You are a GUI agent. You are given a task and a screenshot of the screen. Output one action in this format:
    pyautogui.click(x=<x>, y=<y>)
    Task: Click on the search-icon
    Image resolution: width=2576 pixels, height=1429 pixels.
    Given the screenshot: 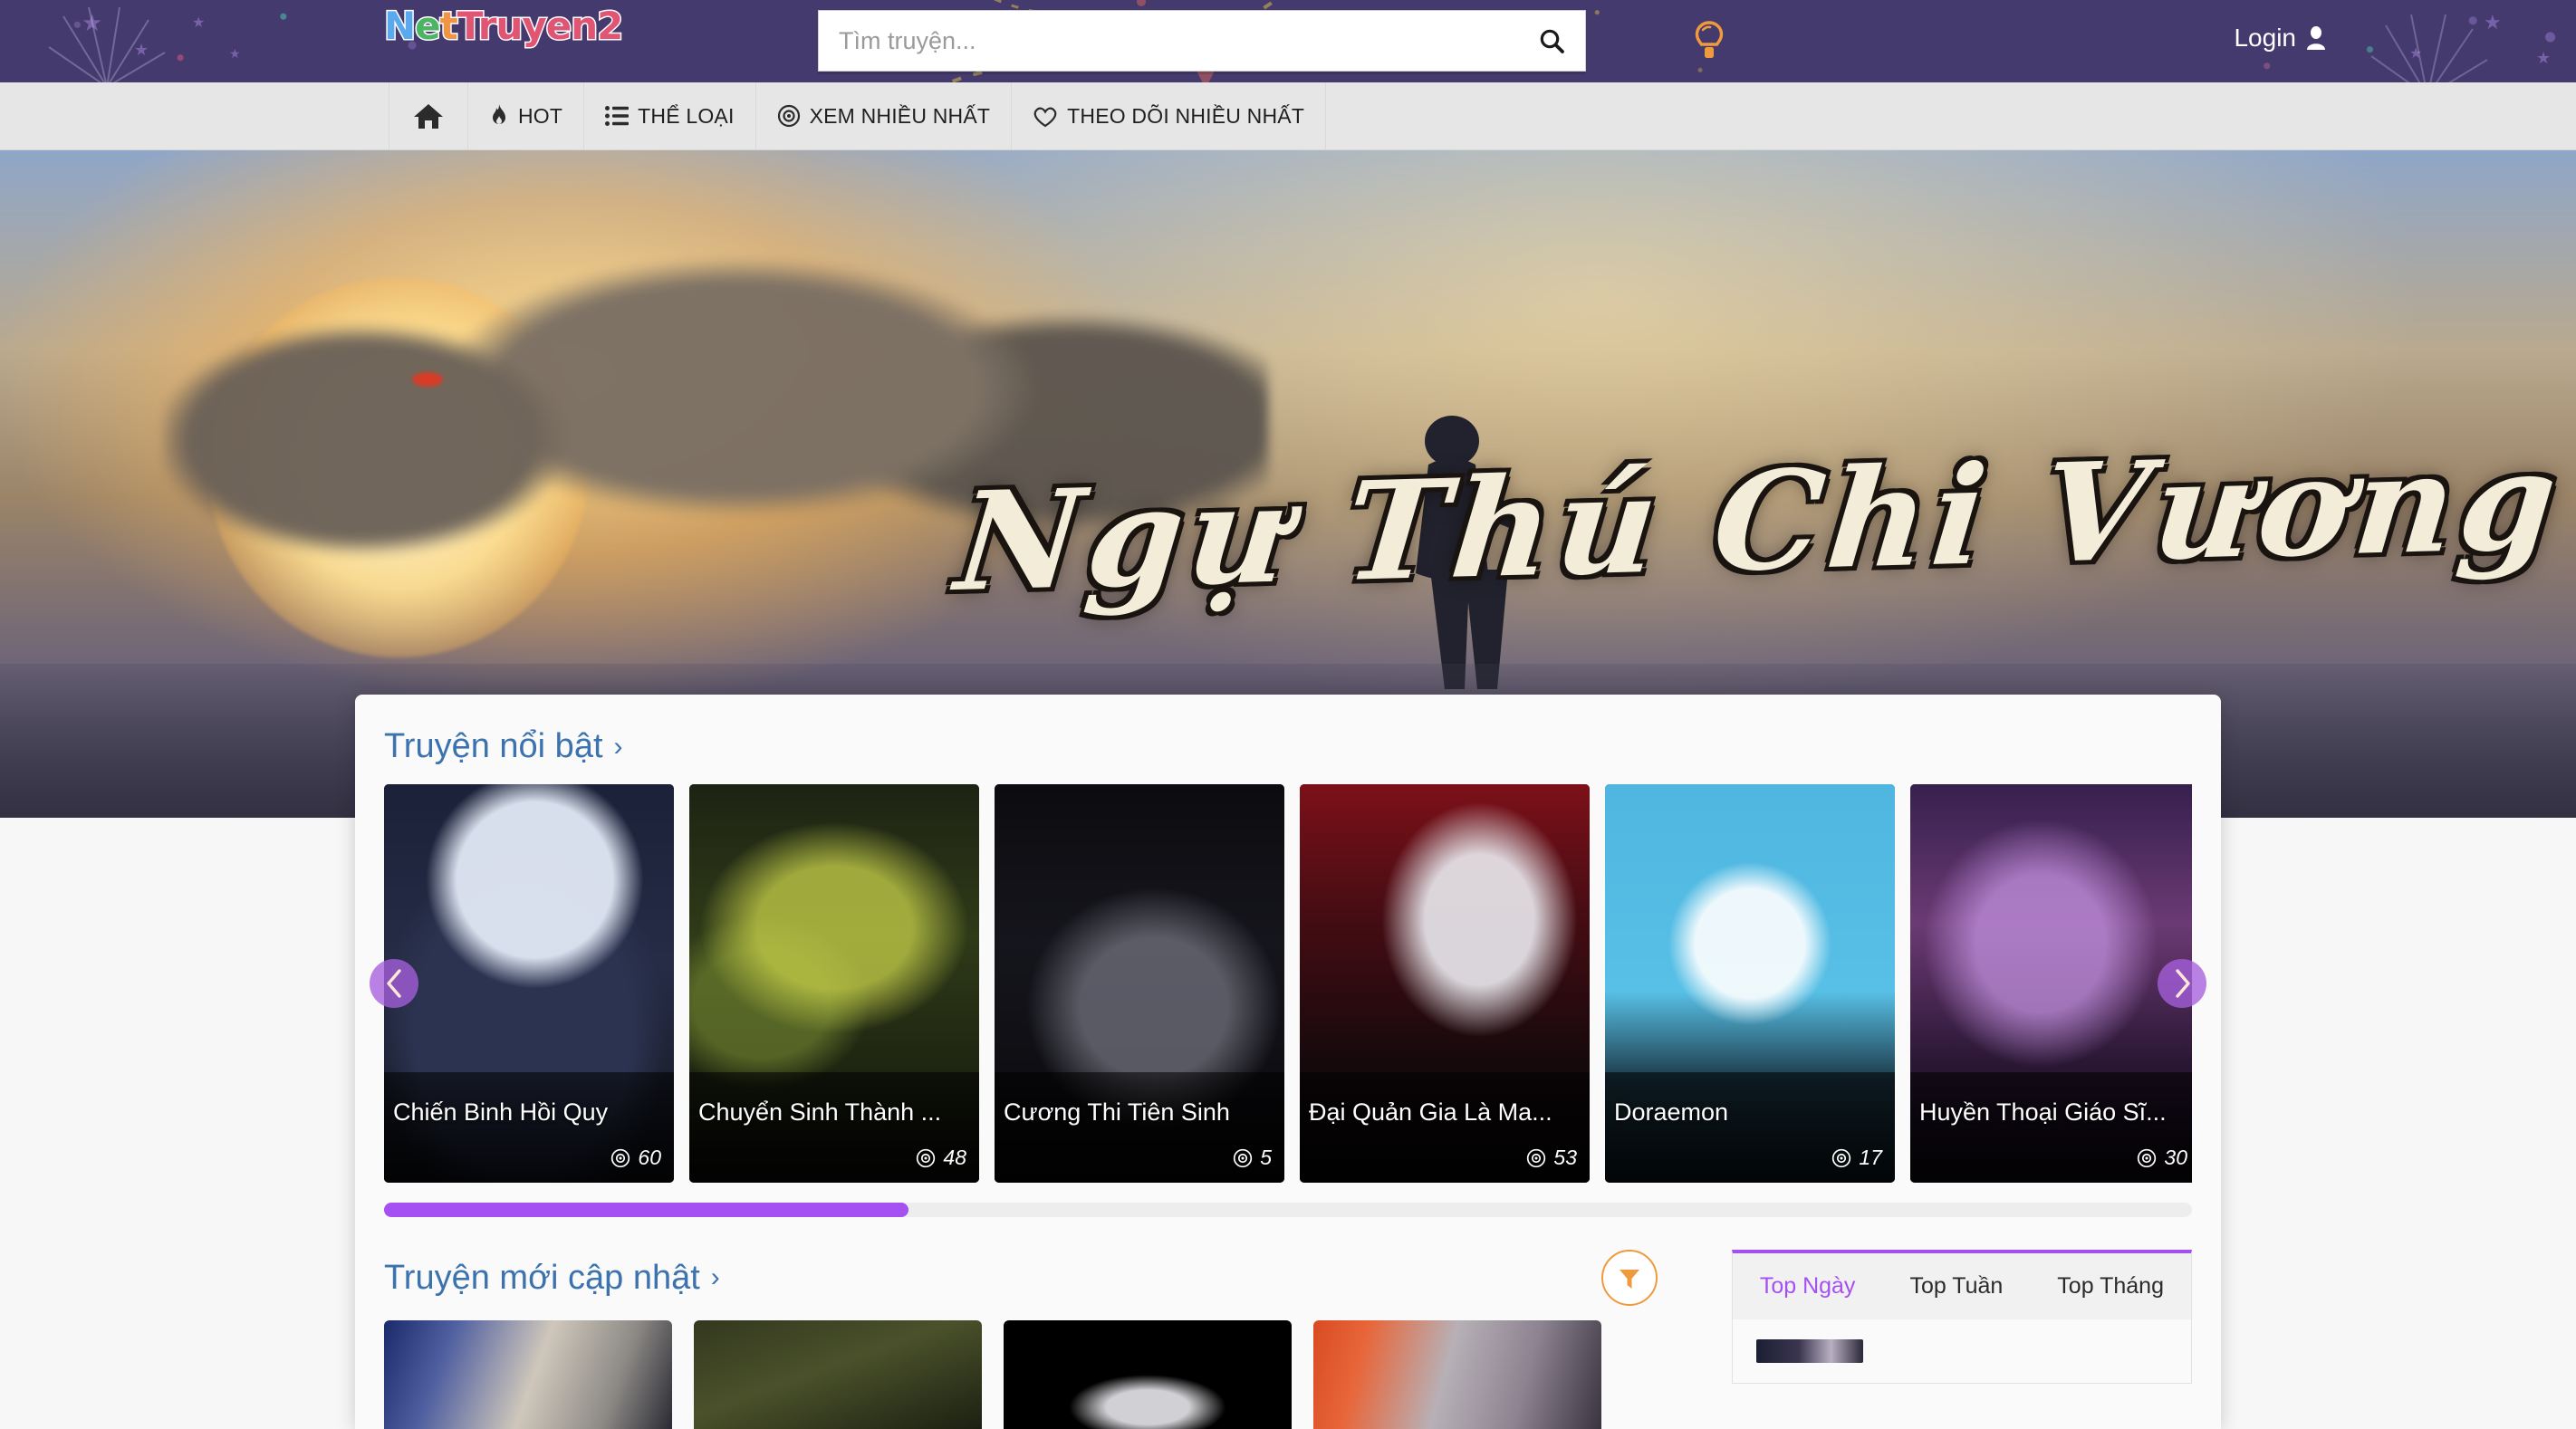 What is the action you would take?
    pyautogui.click(x=1552, y=41)
    